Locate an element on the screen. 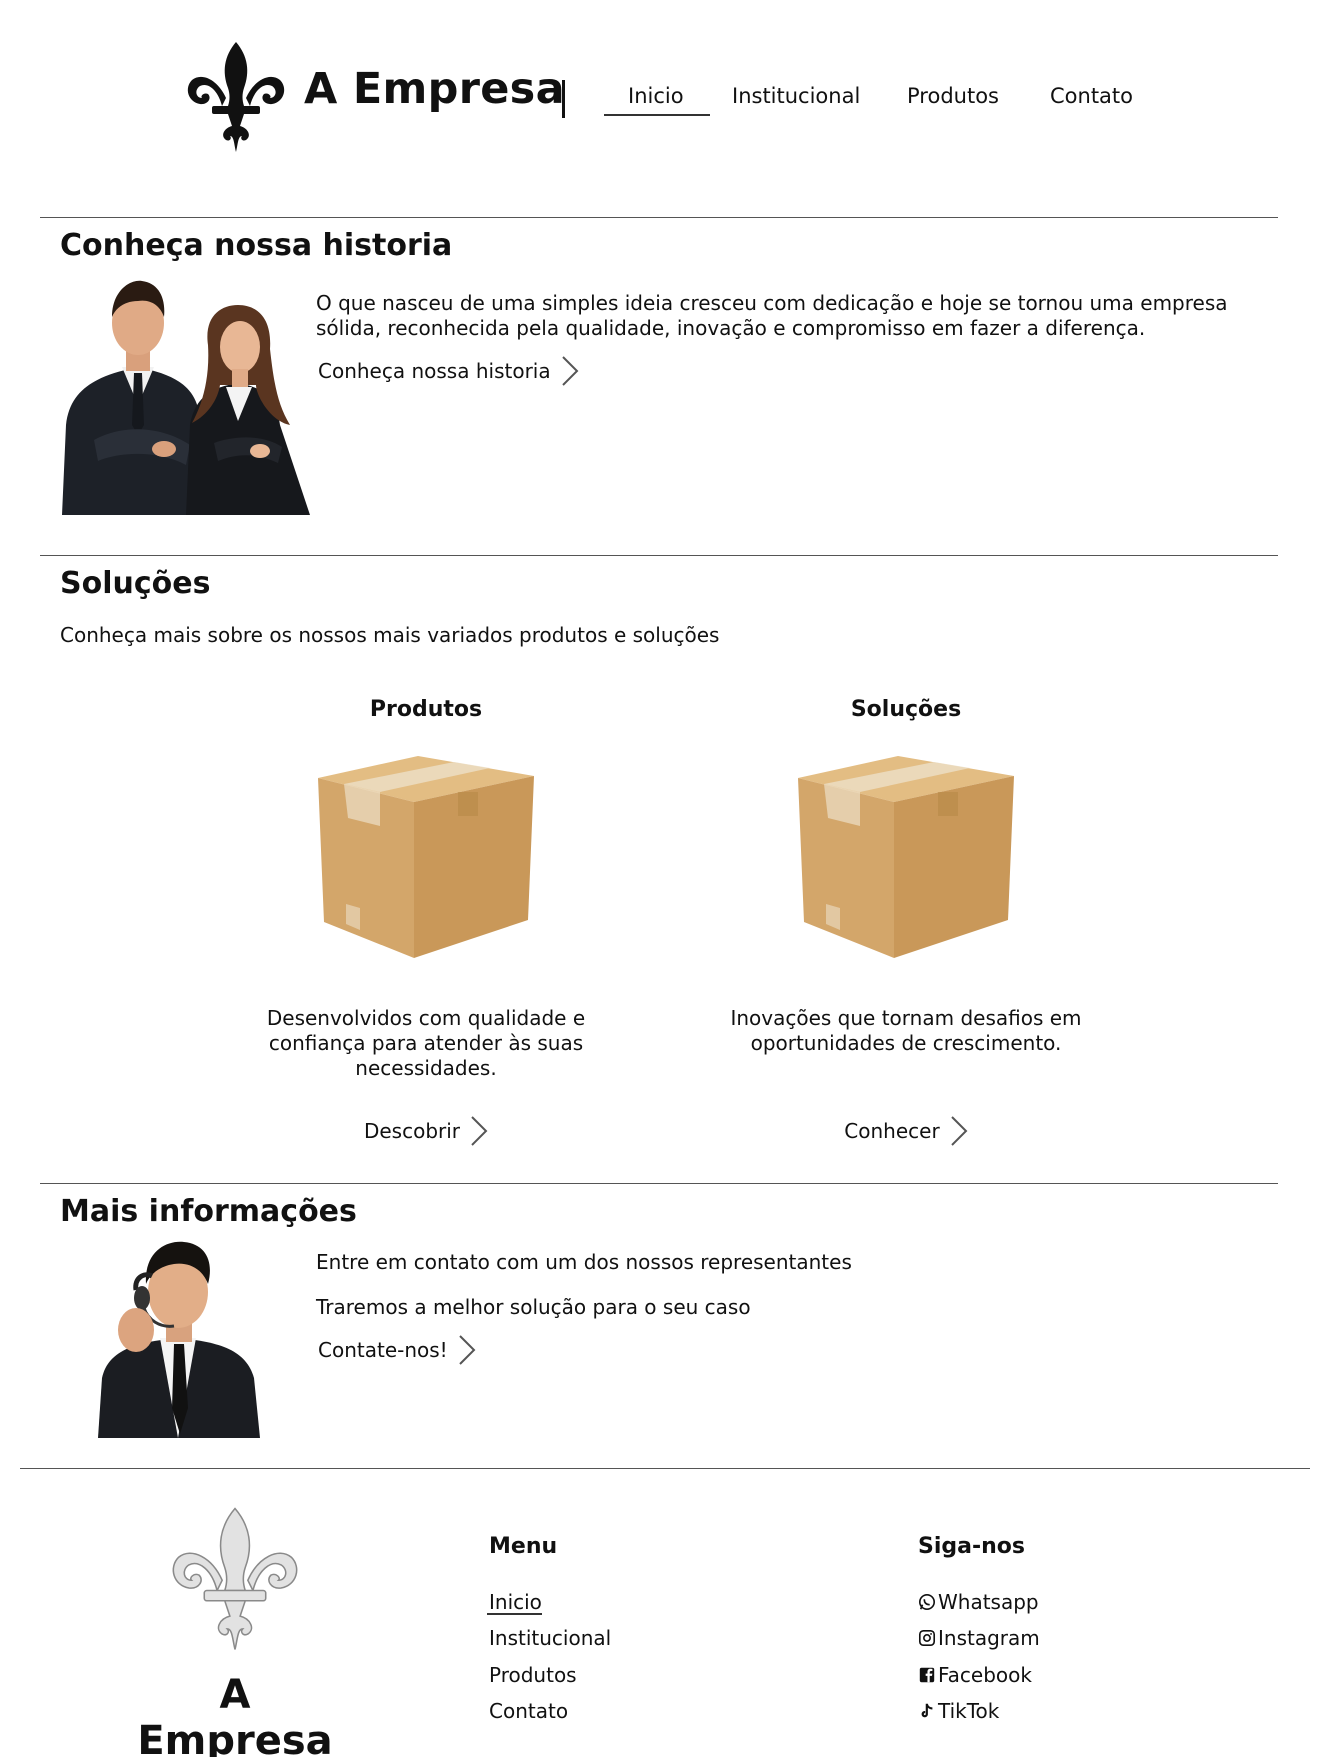  nav-item-contato: Contato is located at coordinates (1091, 96).